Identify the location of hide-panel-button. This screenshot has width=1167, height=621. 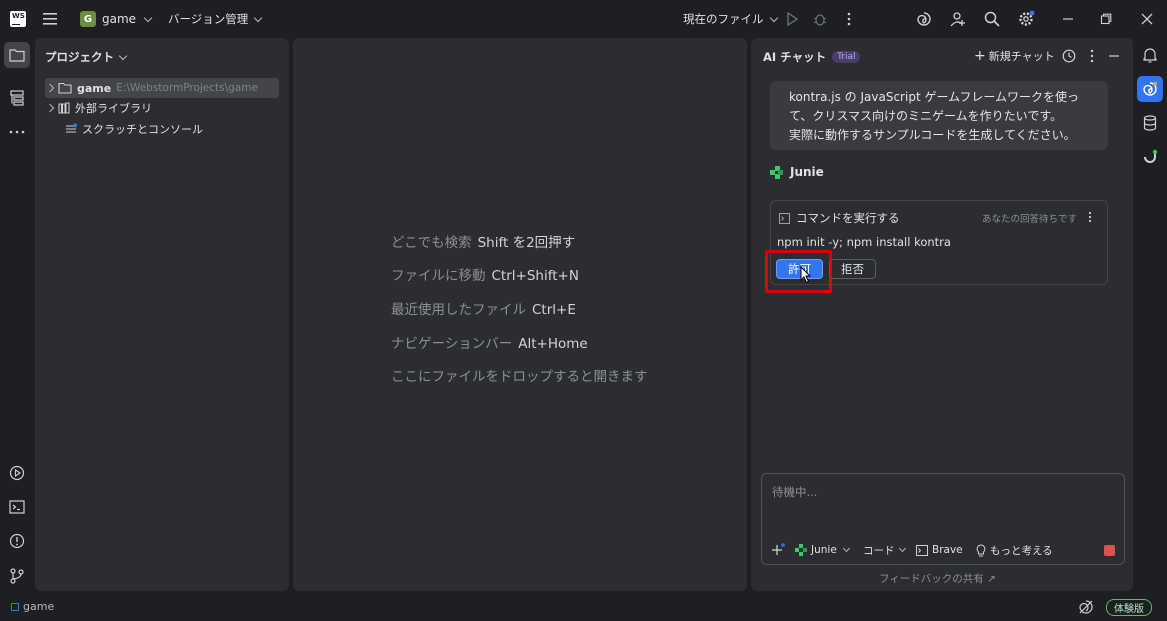
(1114, 56).